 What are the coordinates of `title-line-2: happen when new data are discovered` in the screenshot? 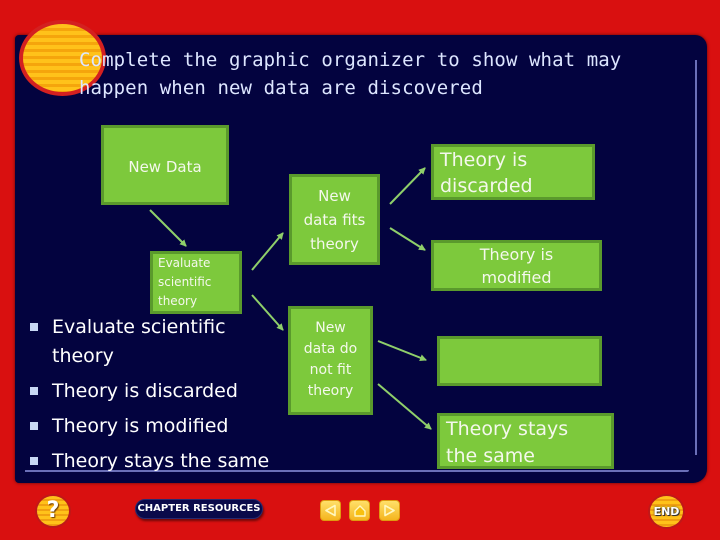 It's located at (281, 88).